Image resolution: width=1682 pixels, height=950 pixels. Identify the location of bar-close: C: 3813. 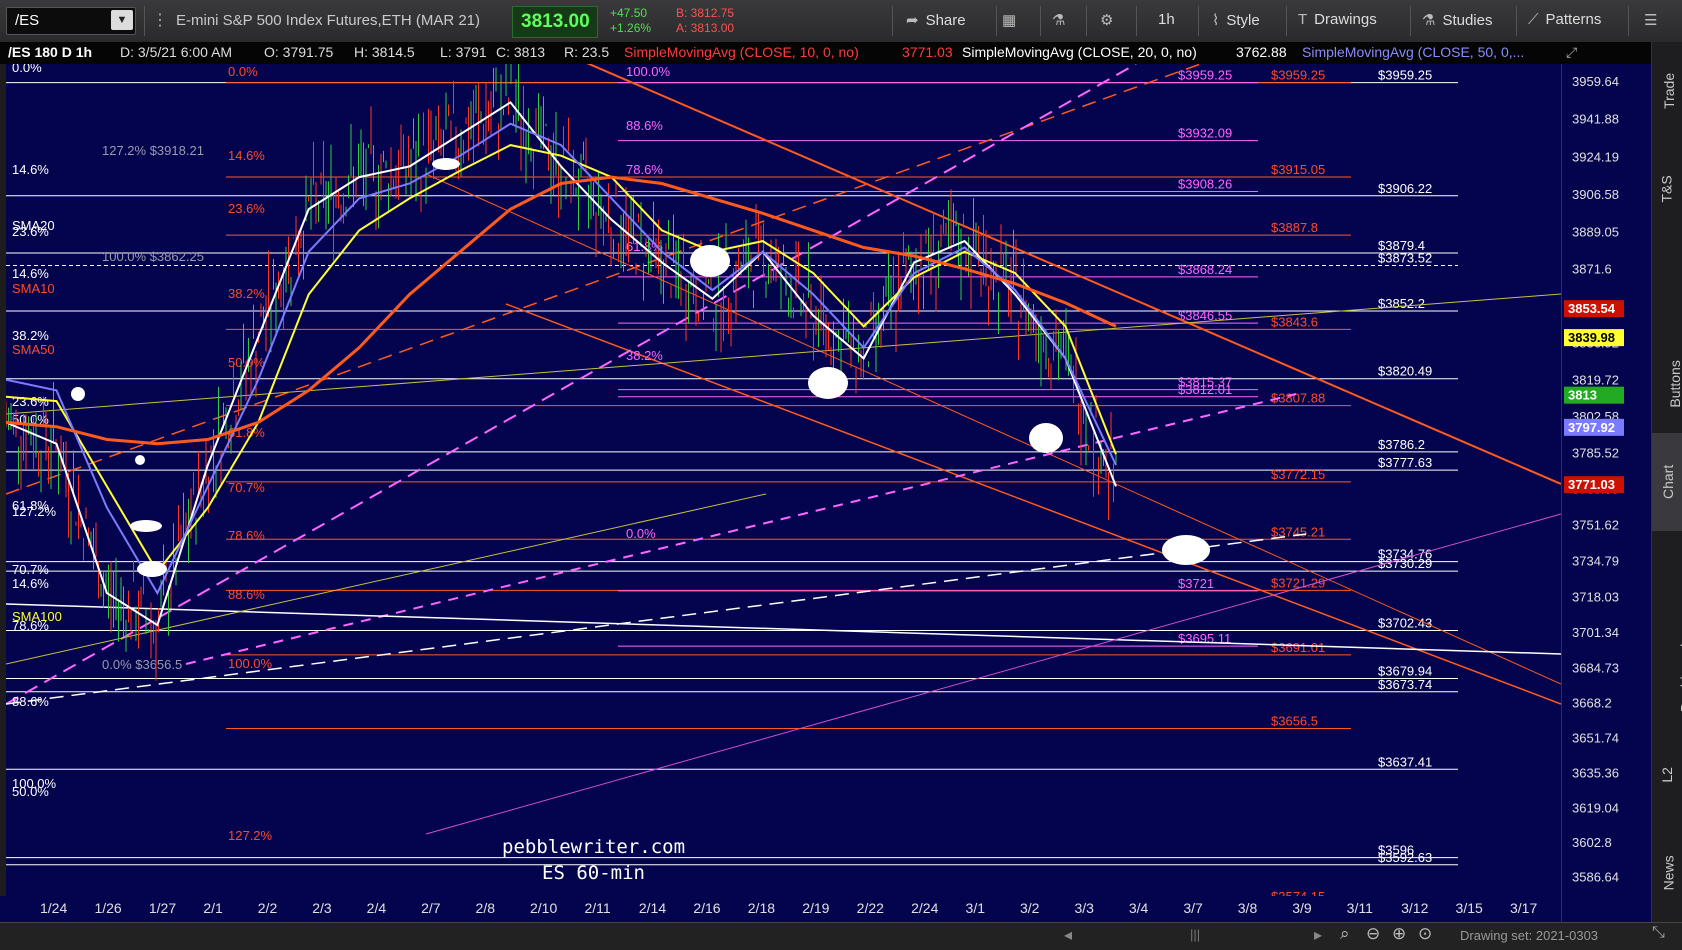
(521, 52).